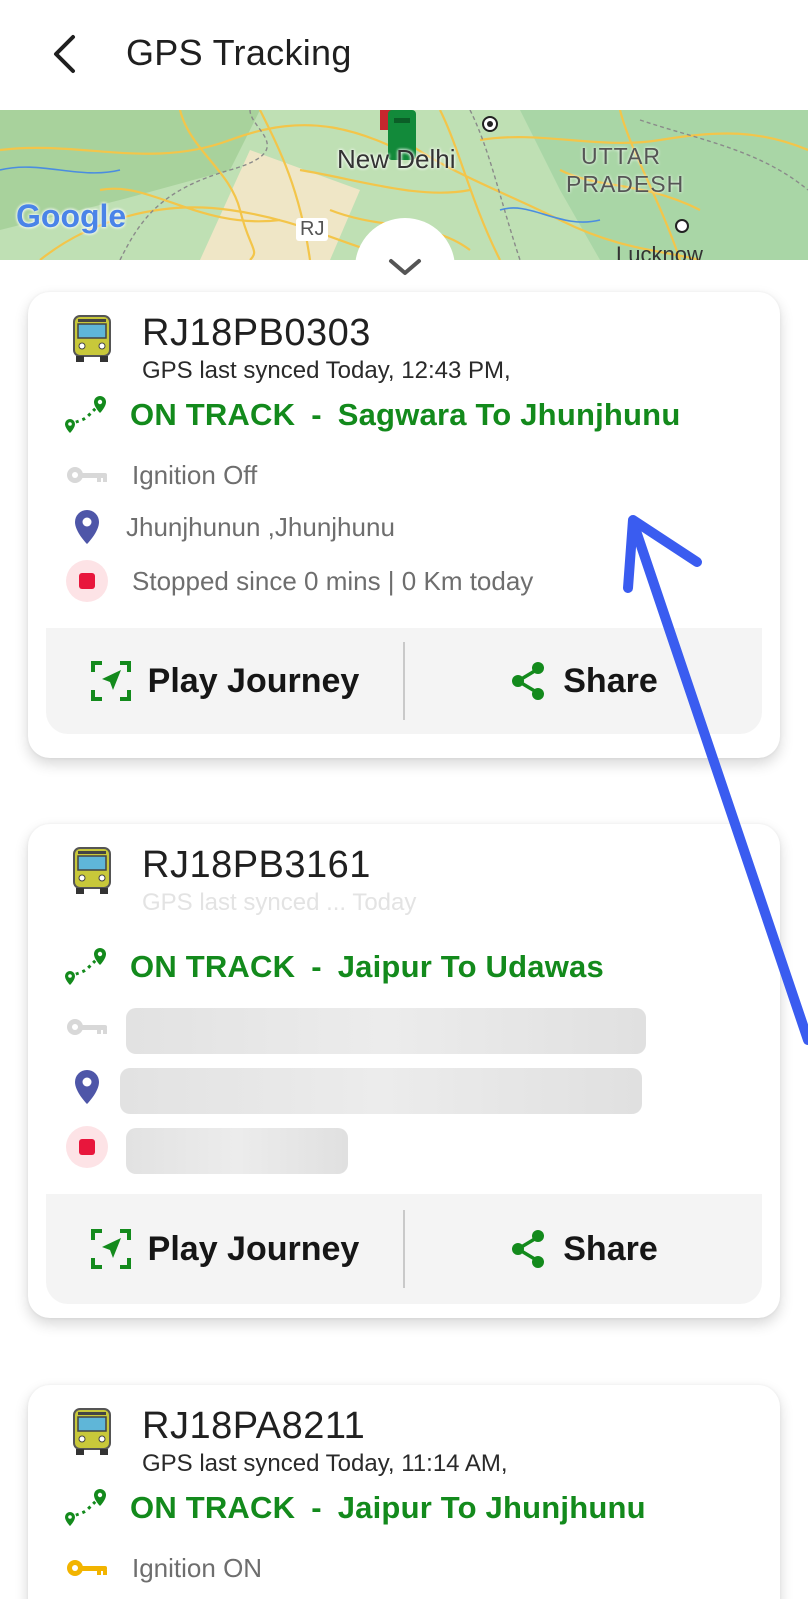 The width and height of the screenshot is (808, 1599). Describe the element at coordinates (325, 1463) in the screenshot. I see `gps-sync-text: GPS last synced Today, 11:14 AM,` at that location.